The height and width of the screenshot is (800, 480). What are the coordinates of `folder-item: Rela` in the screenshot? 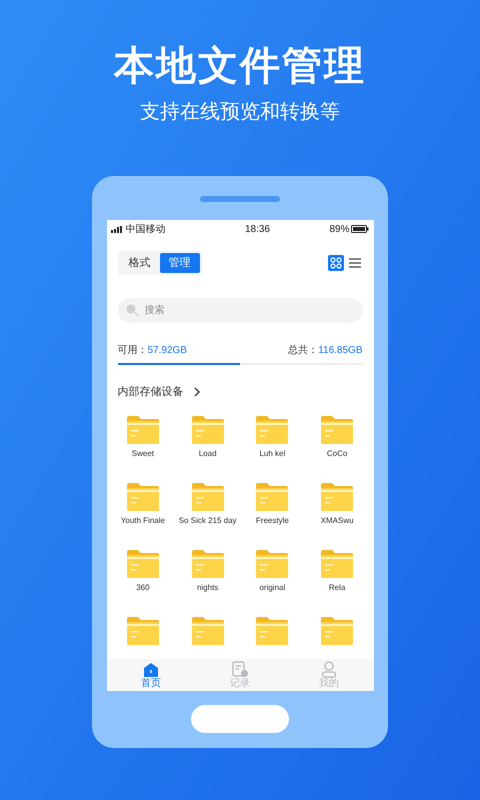 It's located at (337, 578).